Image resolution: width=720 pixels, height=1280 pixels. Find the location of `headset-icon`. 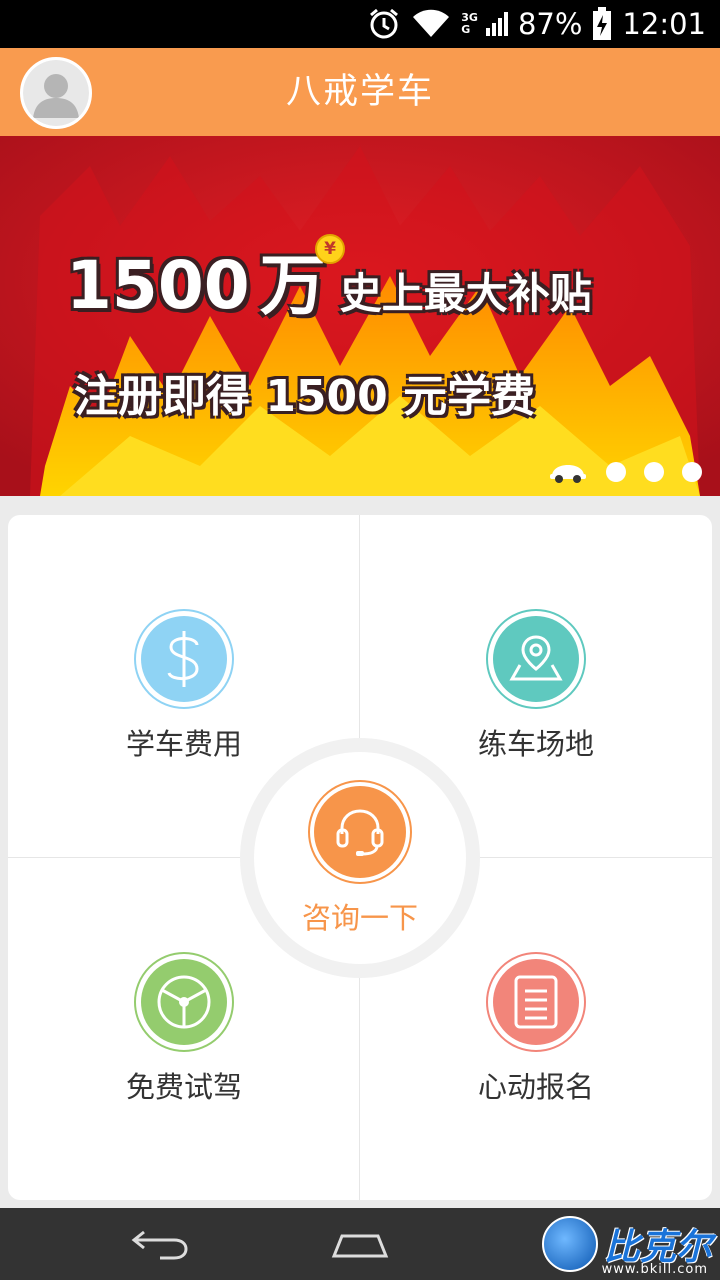

headset-icon is located at coordinates (360, 832).